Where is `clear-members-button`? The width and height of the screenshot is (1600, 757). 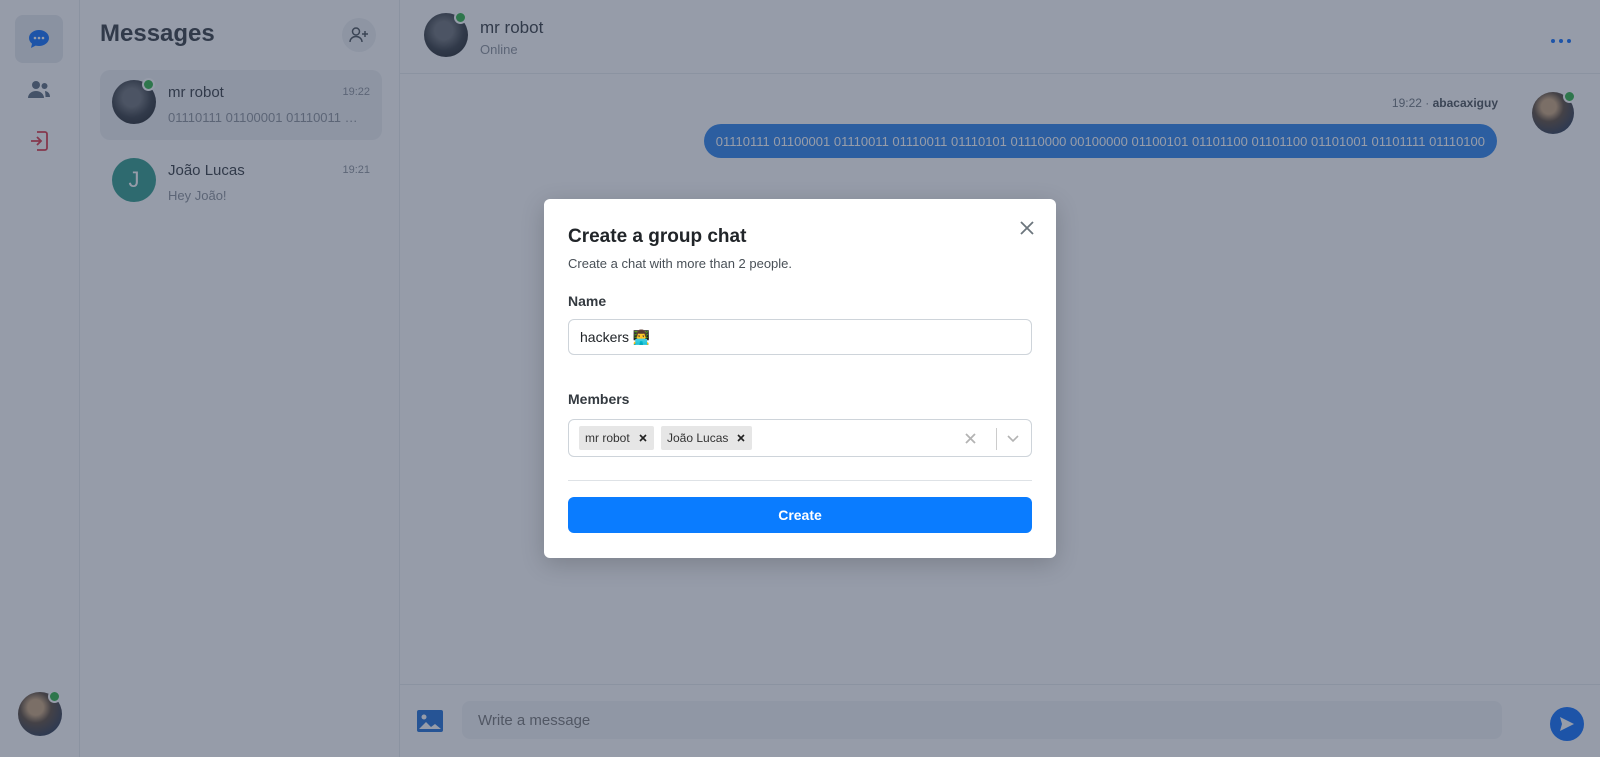 clear-members-button is located at coordinates (970, 438).